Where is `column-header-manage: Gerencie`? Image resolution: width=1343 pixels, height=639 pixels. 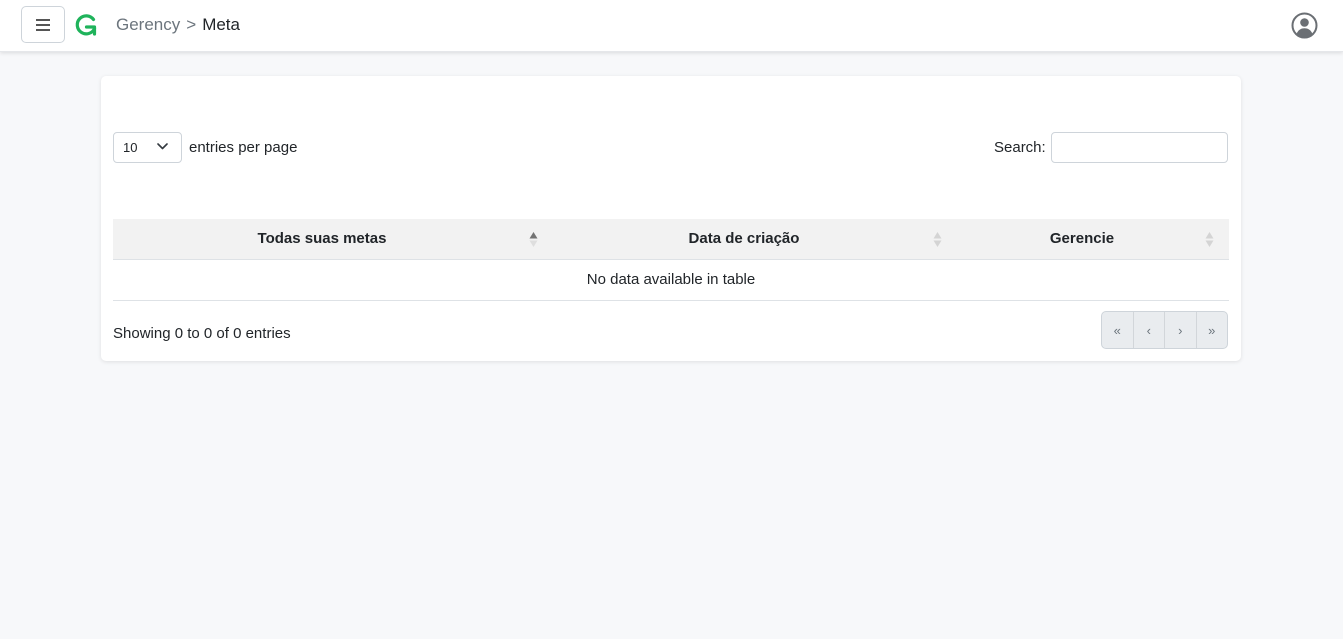
column-header-manage: Gerencie is located at coordinates (1082, 239).